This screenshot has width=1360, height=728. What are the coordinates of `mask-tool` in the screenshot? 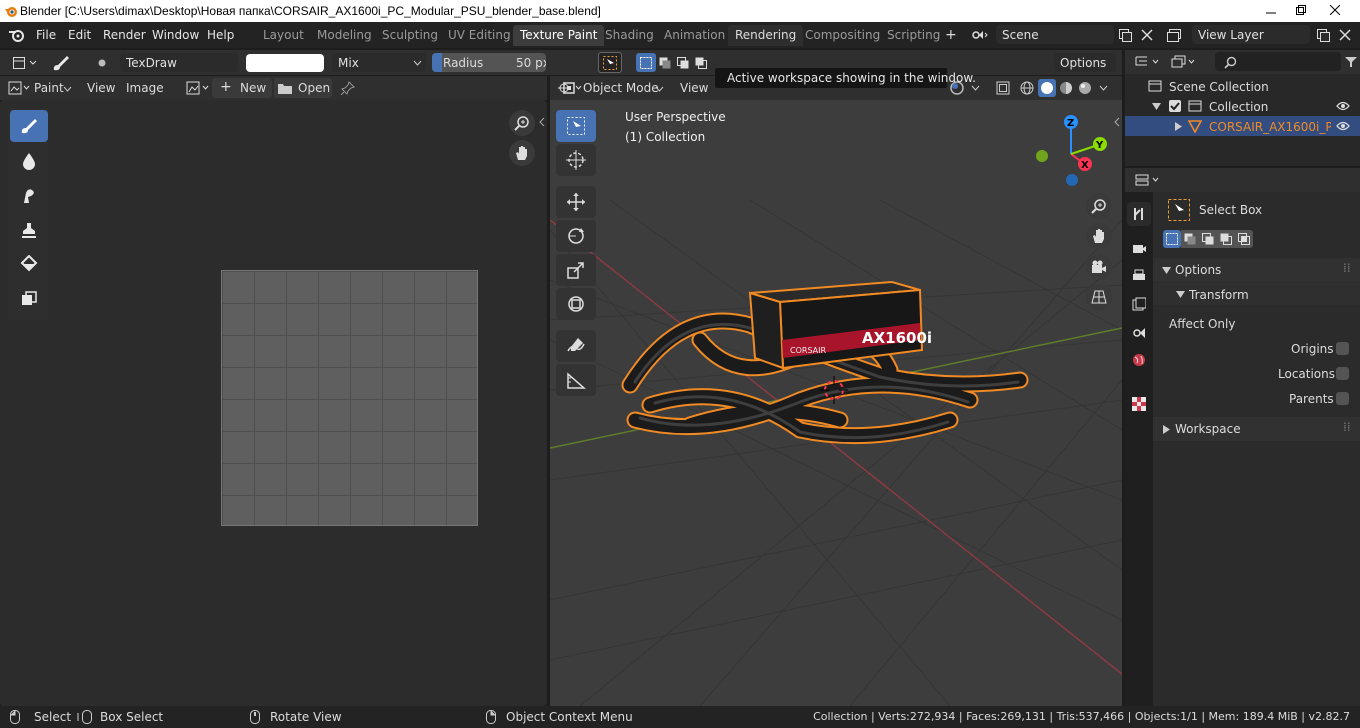 It's located at (29, 299).